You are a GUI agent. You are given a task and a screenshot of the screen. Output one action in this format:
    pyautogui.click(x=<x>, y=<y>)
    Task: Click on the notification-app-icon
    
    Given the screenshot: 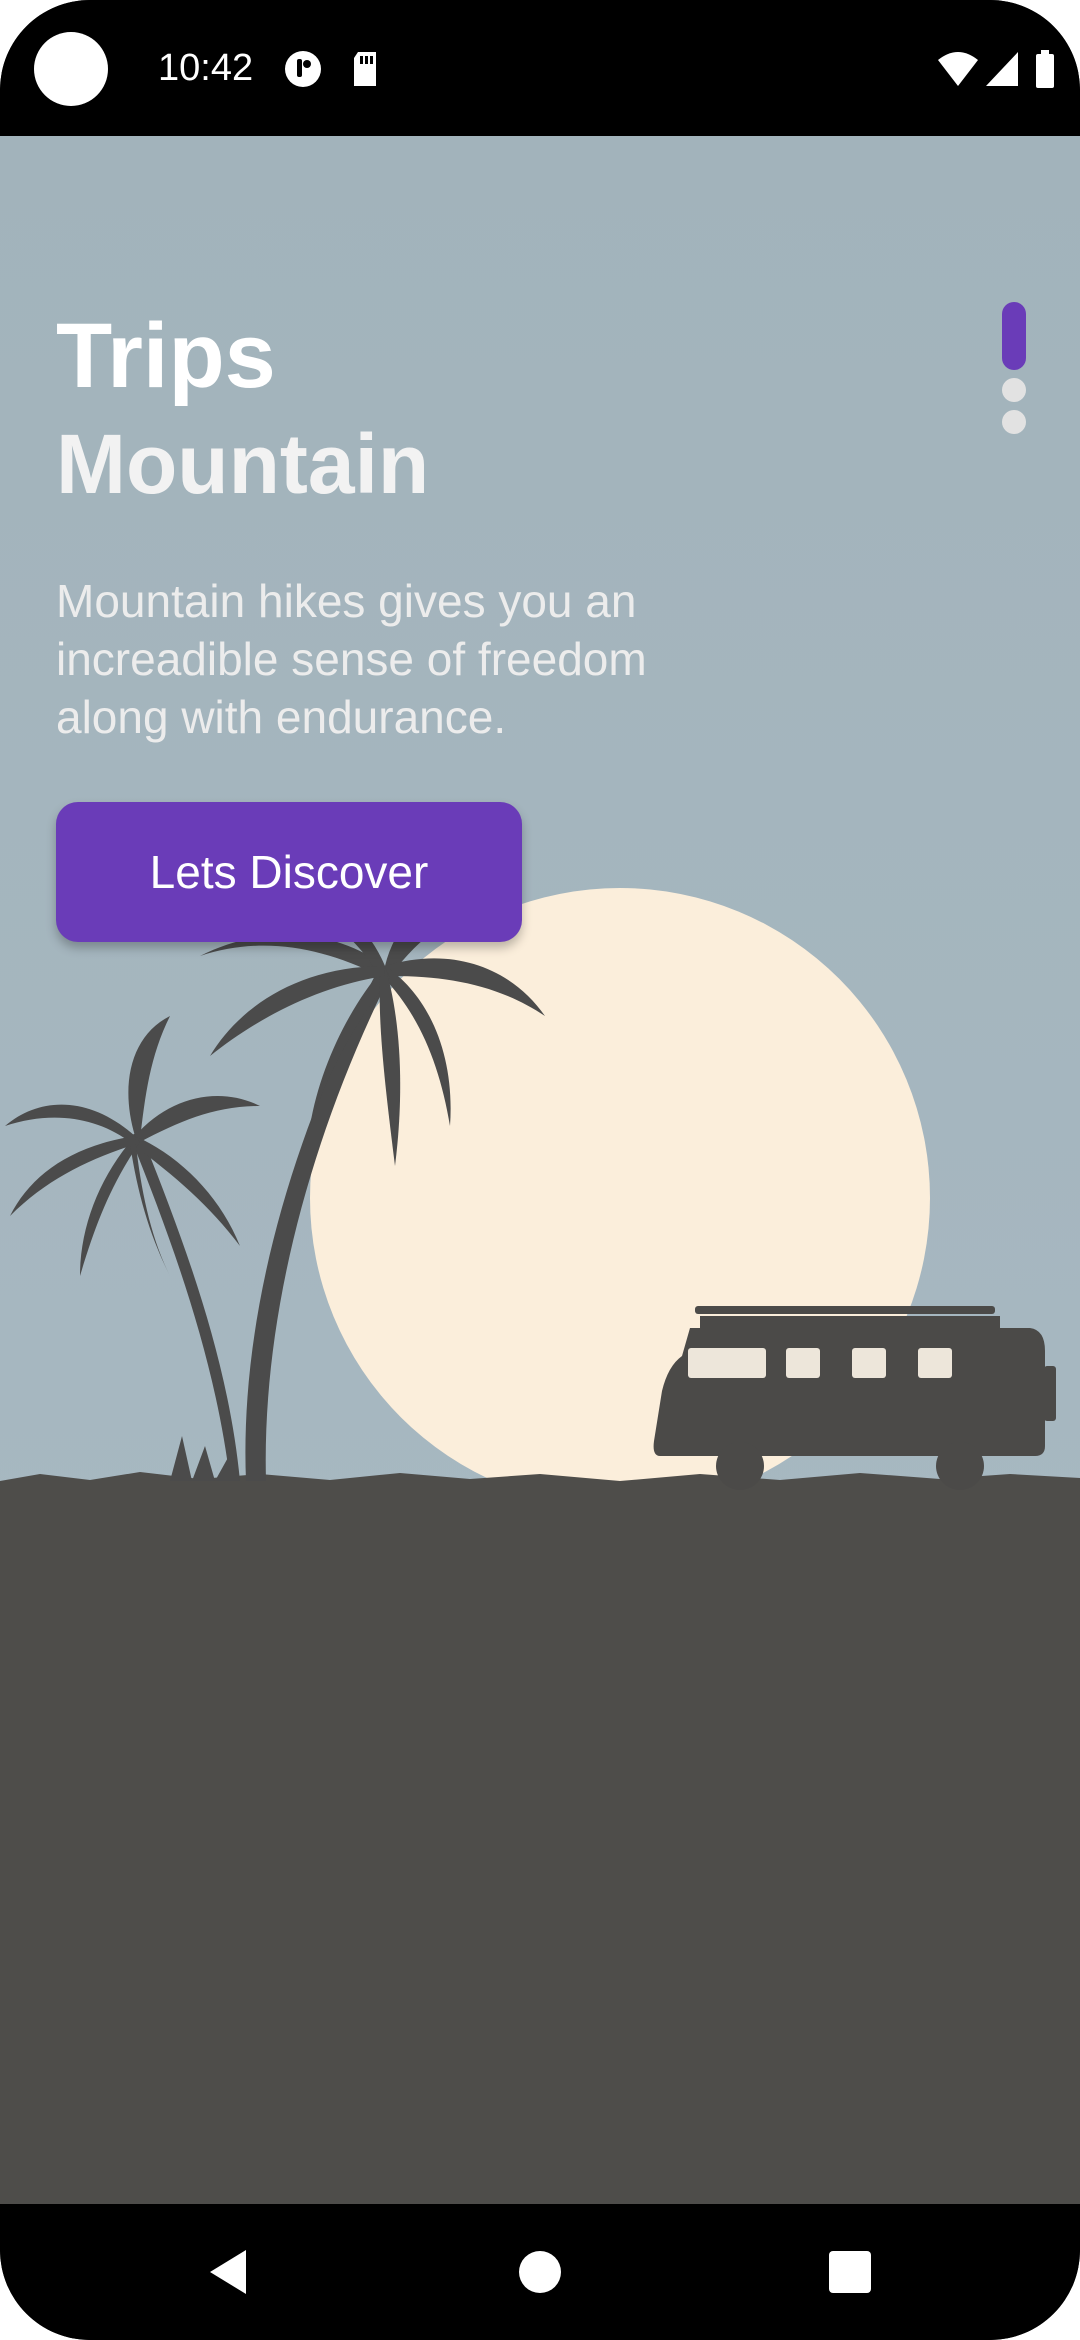 What is the action you would take?
    pyautogui.click(x=303, y=69)
    